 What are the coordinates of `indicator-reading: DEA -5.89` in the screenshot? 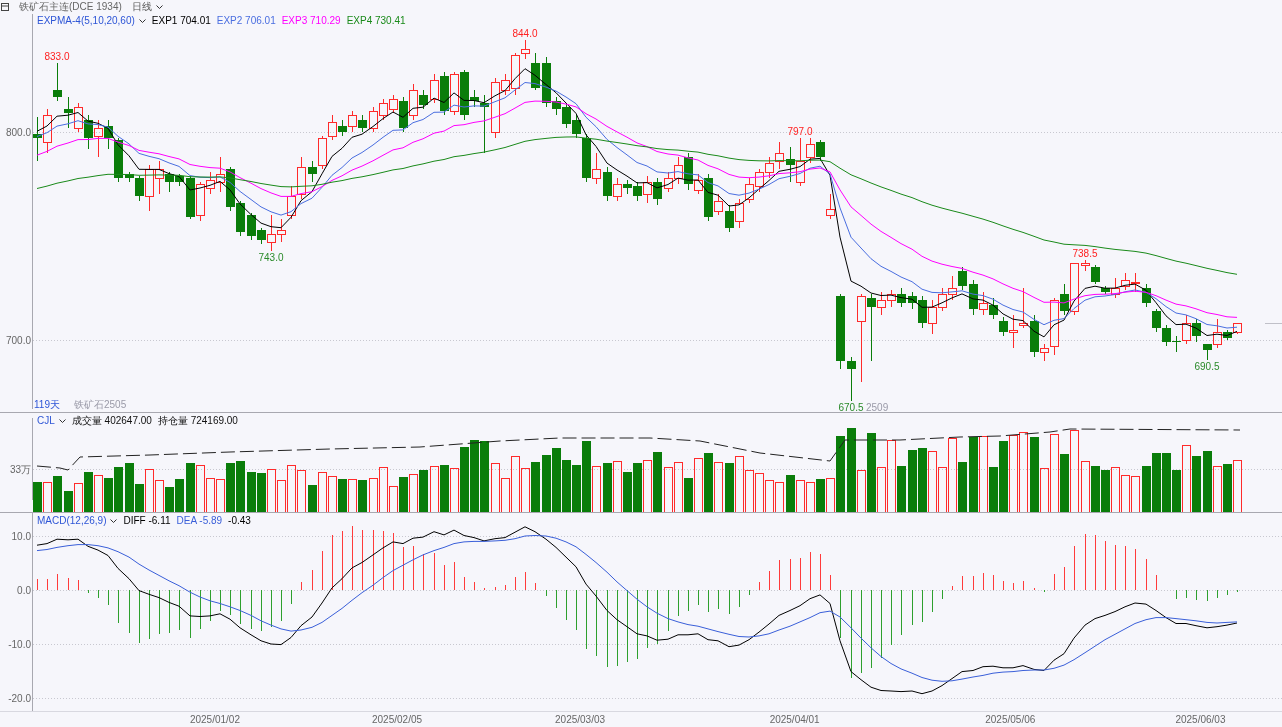 It's located at (199, 520).